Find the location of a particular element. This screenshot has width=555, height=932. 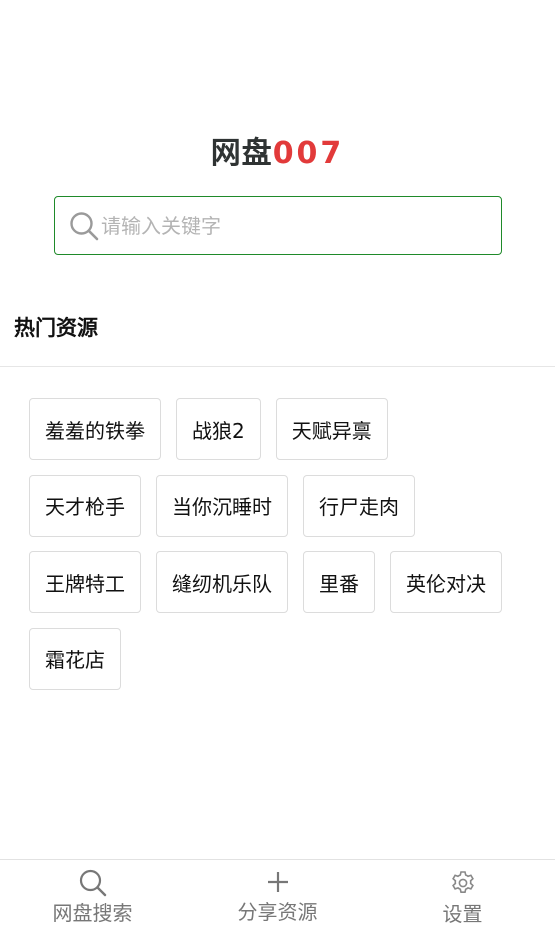

plus-icon is located at coordinates (277, 882).